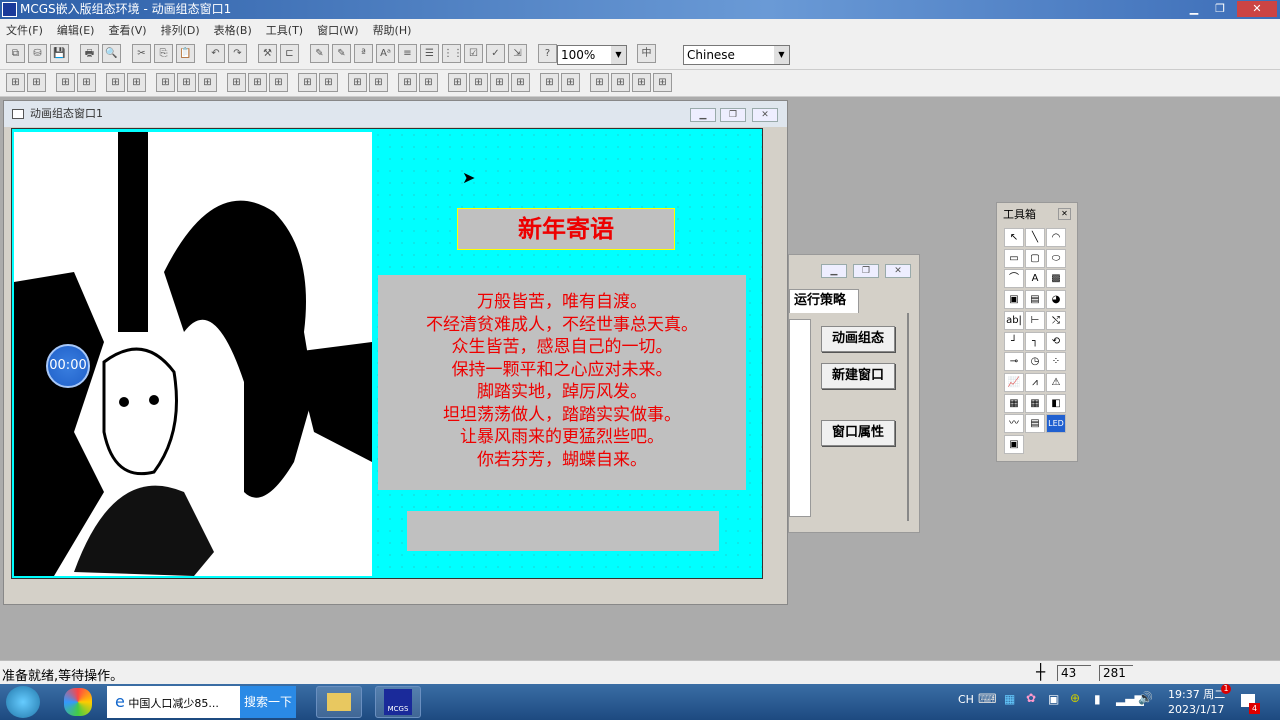 Image resolution: width=1280 pixels, height=720 pixels. Describe the element at coordinates (1035, 320) in the screenshot. I see `tool-slider-icon: ⊢` at that location.